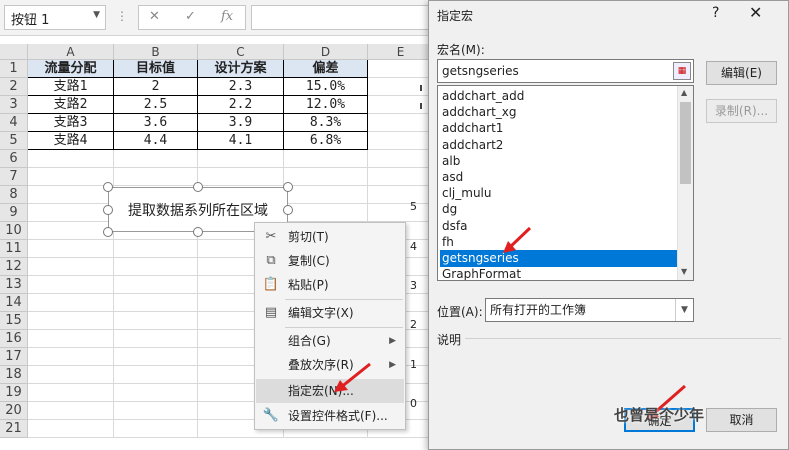 This screenshot has height=450, width=789. What do you see at coordinates (156, 123) in the screenshot?
I see `table-cell: 3.6` at bounding box center [156, 123].